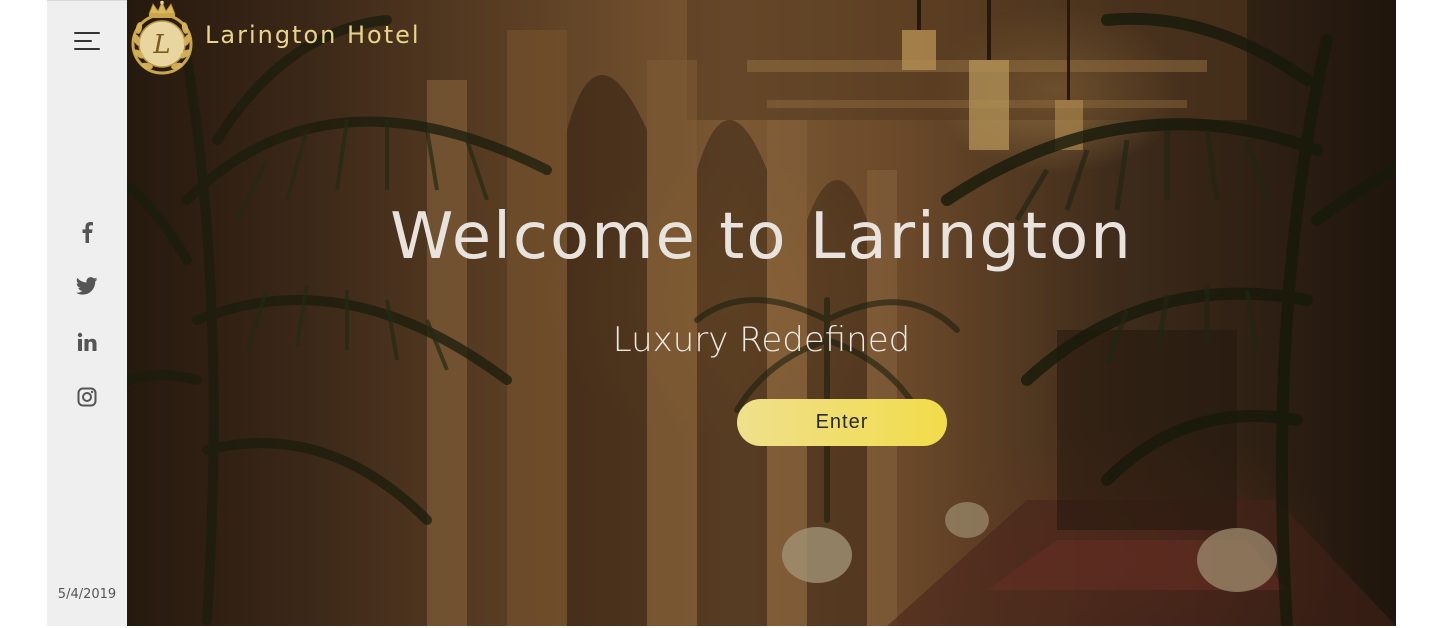 Image resolution: width=1440 pixels, height=628 pixels. What do you see at coordinates (87, 594) in the screenshot?
I see `date-label: 5/4/2019` at bounding box center [87, 594].